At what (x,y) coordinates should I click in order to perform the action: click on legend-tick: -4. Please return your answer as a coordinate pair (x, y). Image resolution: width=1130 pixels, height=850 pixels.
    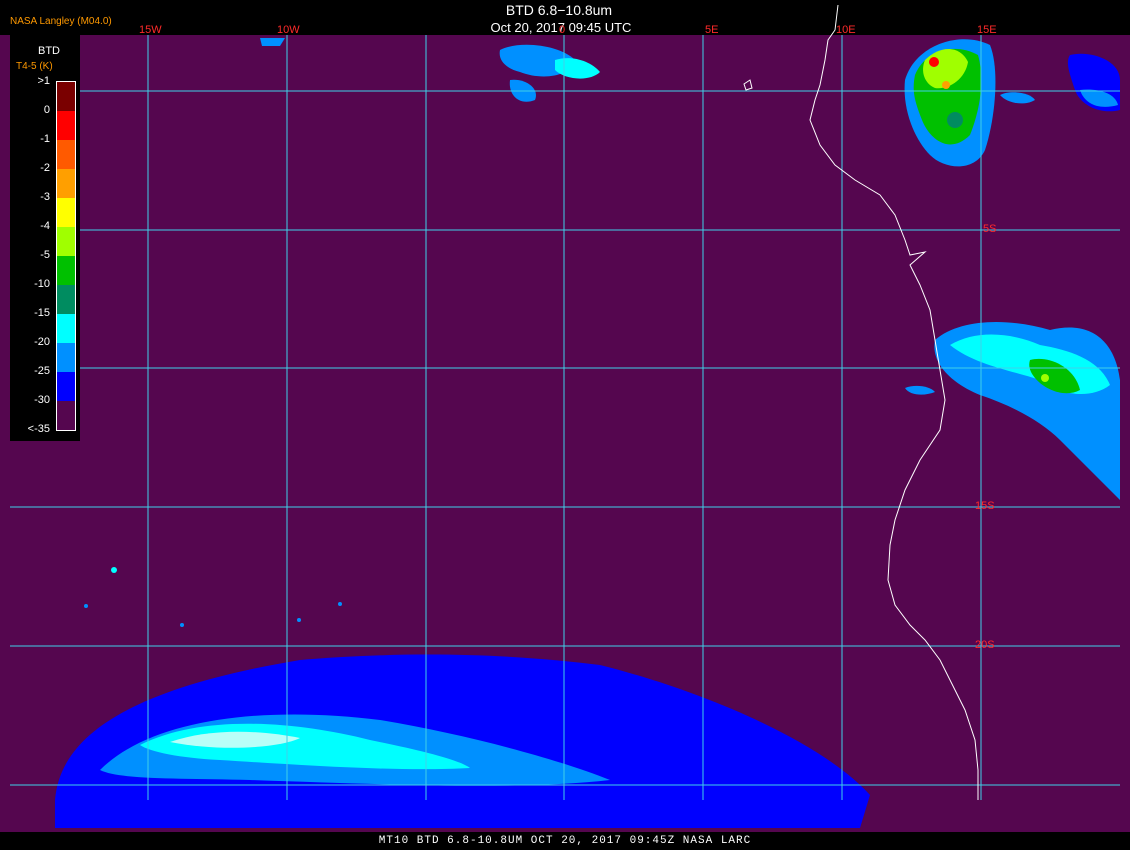
    Looking at the image, I should click on (45, 226).